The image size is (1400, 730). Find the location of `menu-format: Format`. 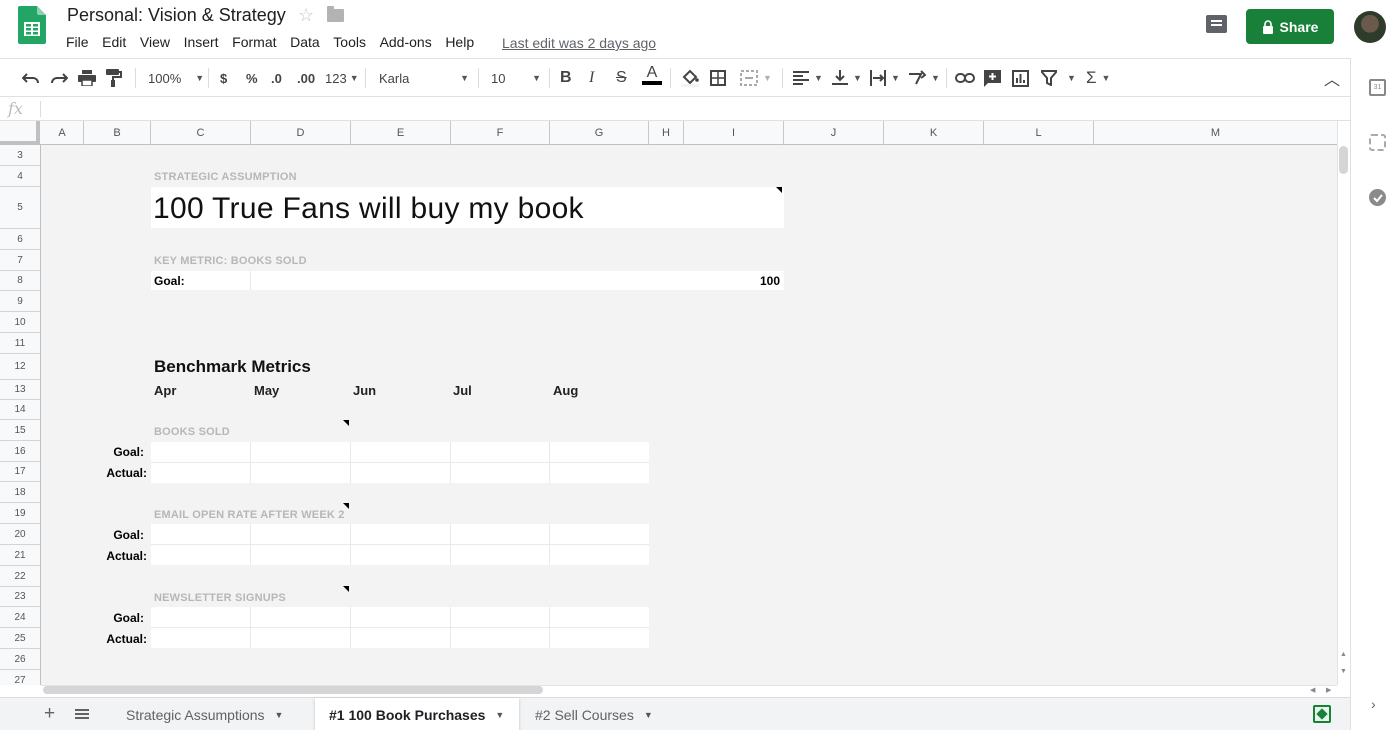

menu-format: Format is located at coordinates (254, 42).